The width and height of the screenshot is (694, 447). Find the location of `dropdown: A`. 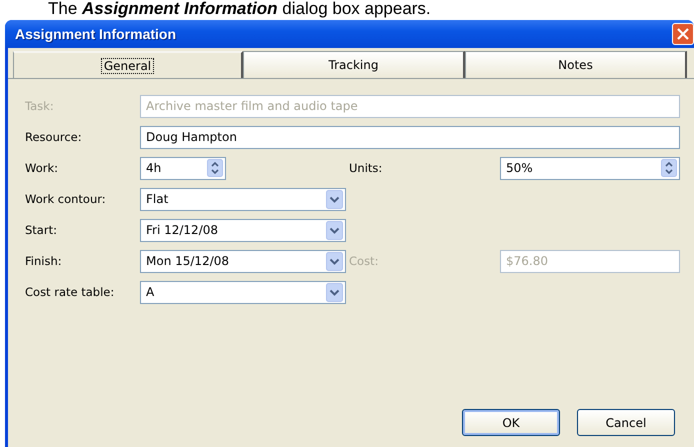

dropdown: A is located at coordinates (243, 292).